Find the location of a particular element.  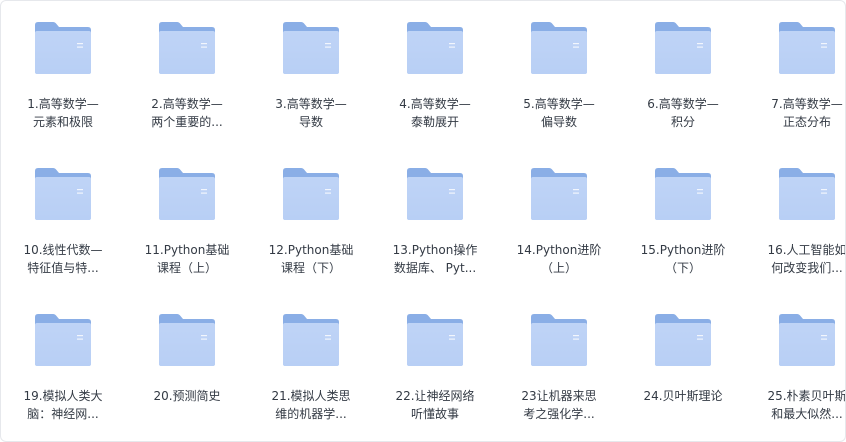

folder-item: 24.贝叶斯理论 is located at coordinates (683, 359).